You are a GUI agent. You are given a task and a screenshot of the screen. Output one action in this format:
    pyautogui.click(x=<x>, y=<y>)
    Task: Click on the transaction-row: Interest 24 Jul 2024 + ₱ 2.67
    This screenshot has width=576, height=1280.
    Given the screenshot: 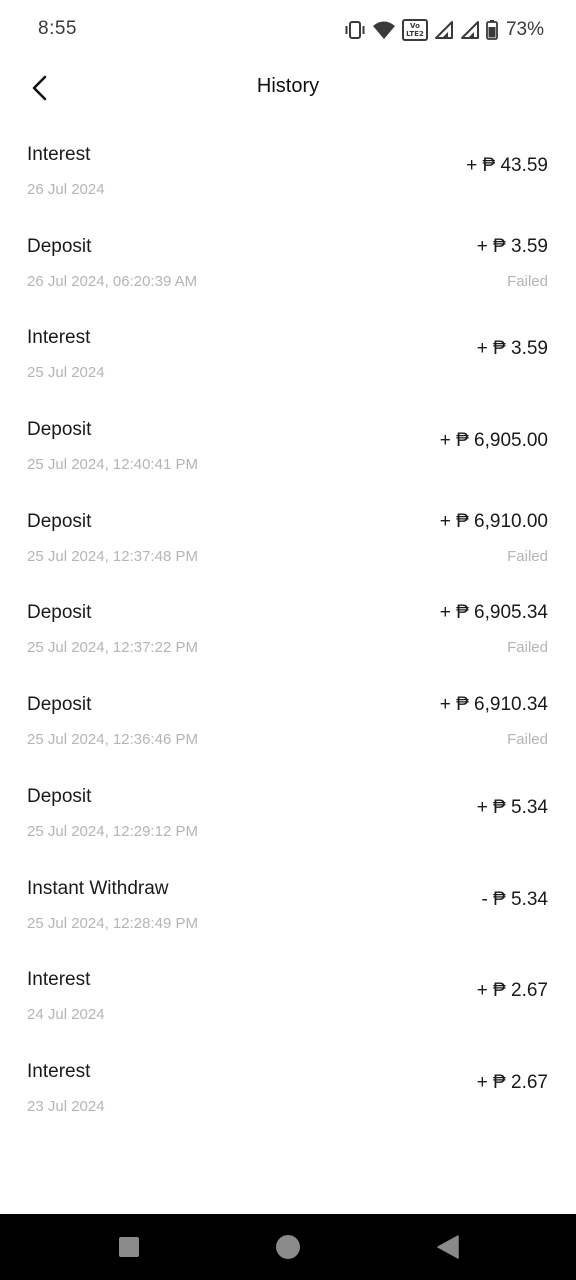 What is the action you would take?
    pyautogui.click(x=288, y=995)
    